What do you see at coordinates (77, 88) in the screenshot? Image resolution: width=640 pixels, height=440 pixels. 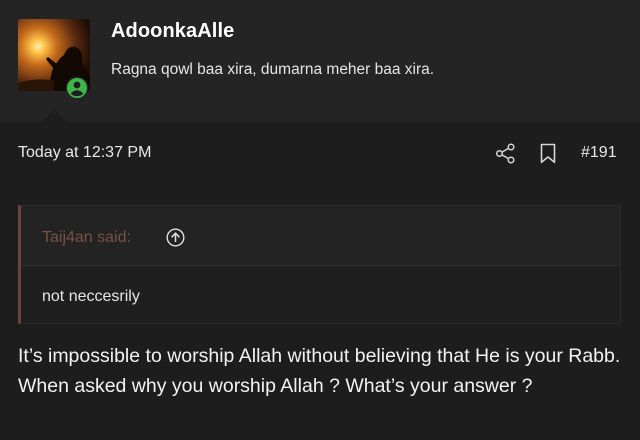 I see `online-status-icon` at bounding box center [77, 88].